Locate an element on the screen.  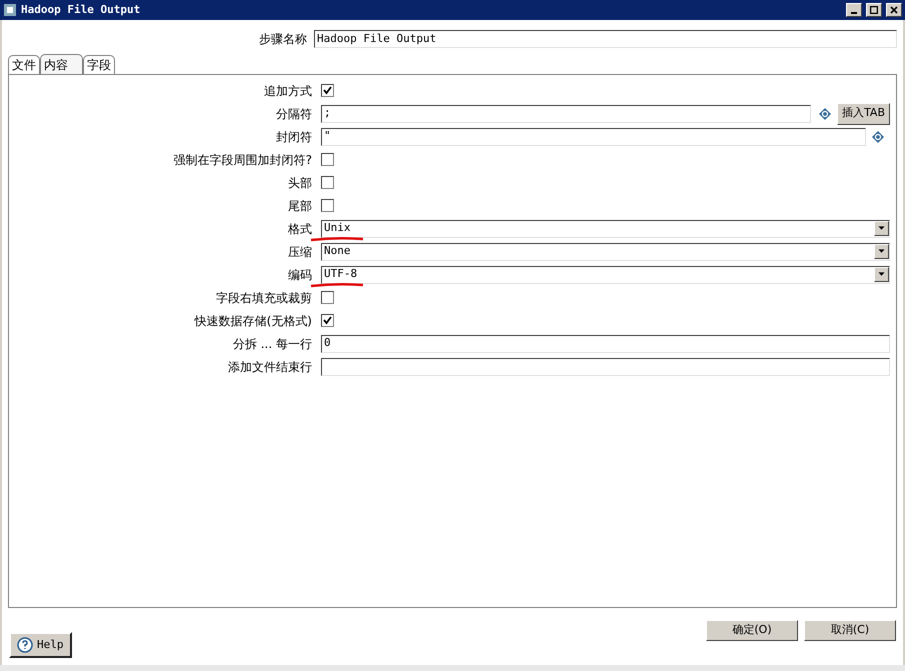
text-field is located at coordinates (605, 367).